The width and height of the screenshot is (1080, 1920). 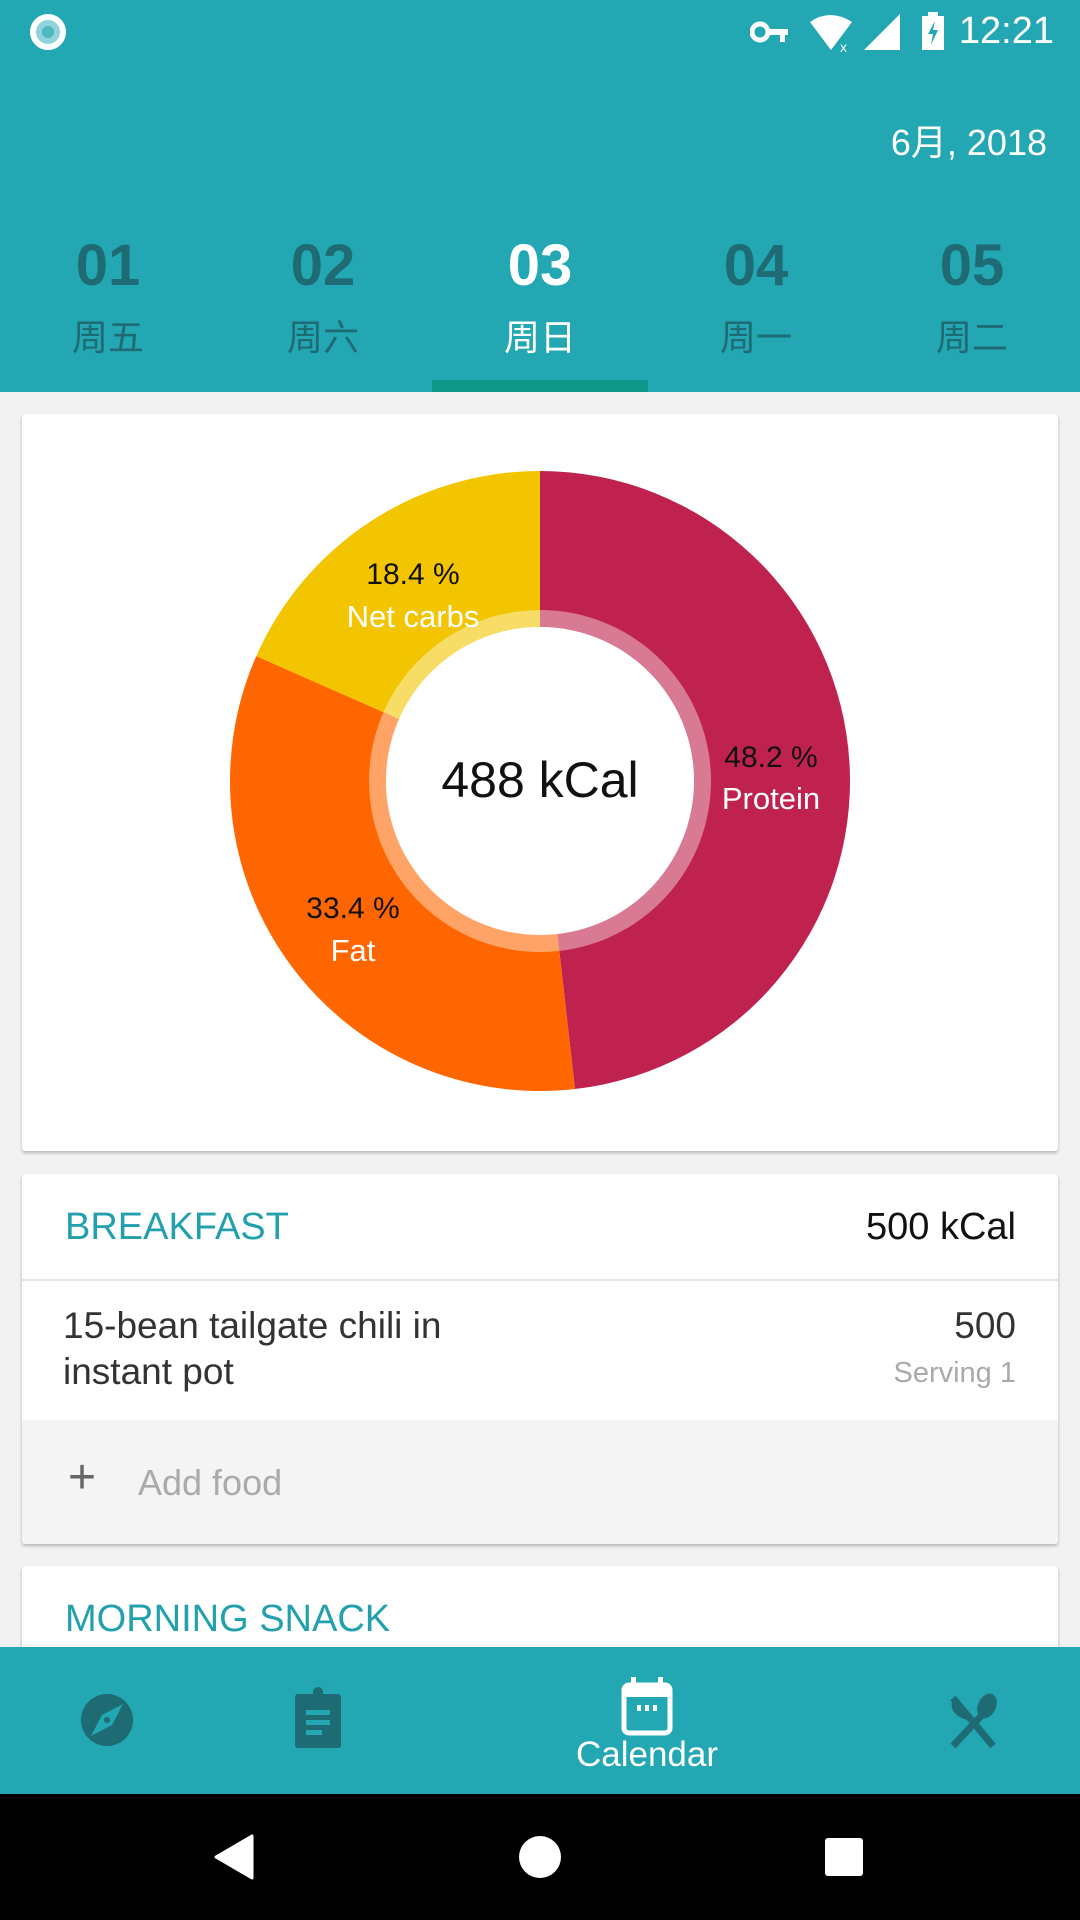 I want to click on system-navigation-bar, so click(x=540, y=1857).